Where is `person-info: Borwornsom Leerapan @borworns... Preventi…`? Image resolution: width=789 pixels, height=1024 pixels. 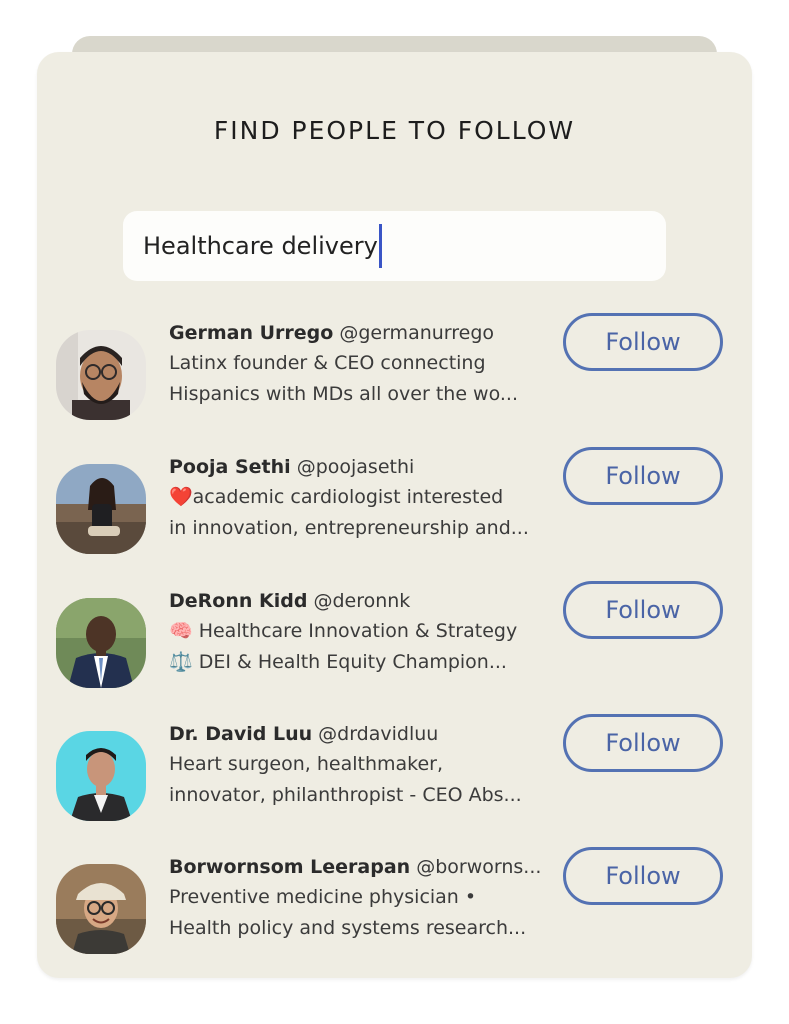 person-info: Borwornsom Leerapan @borworns... Preventi… is located at coordinates (364, 898).